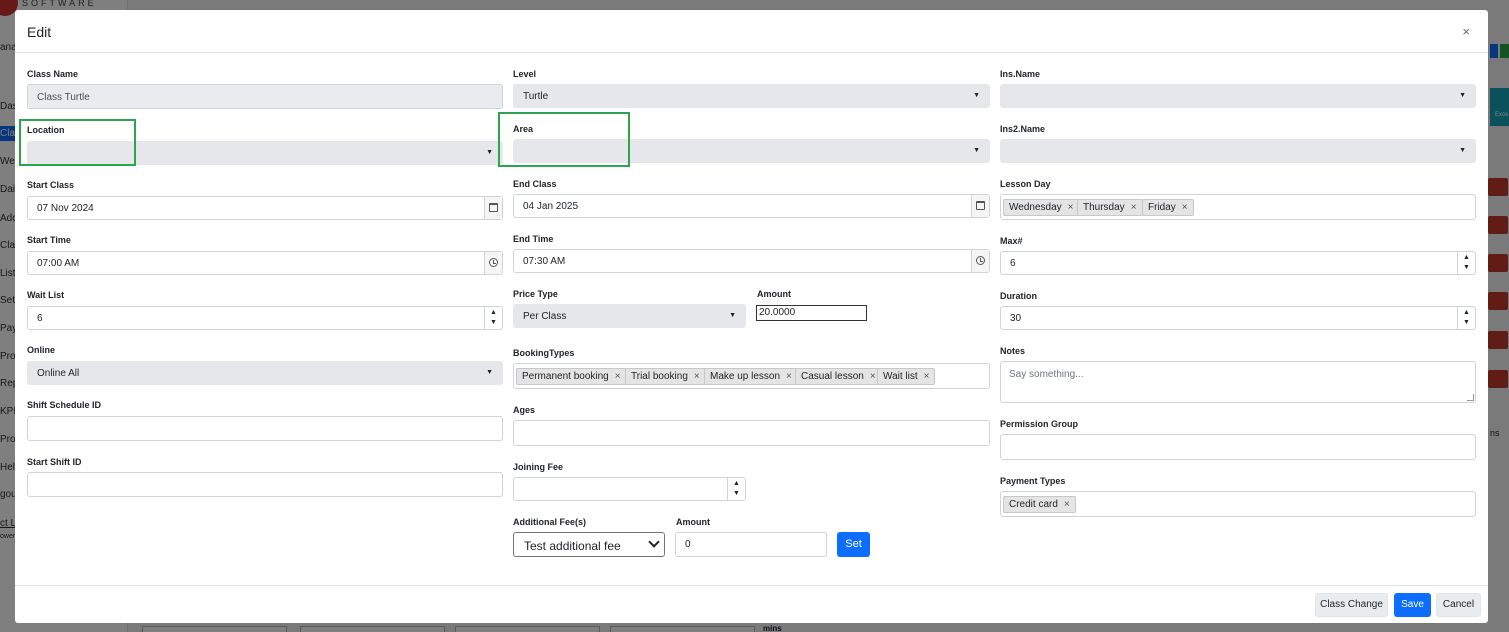 The image size is (1509, 632). I want to click on end-class-label: End Class, so click(535, 184).